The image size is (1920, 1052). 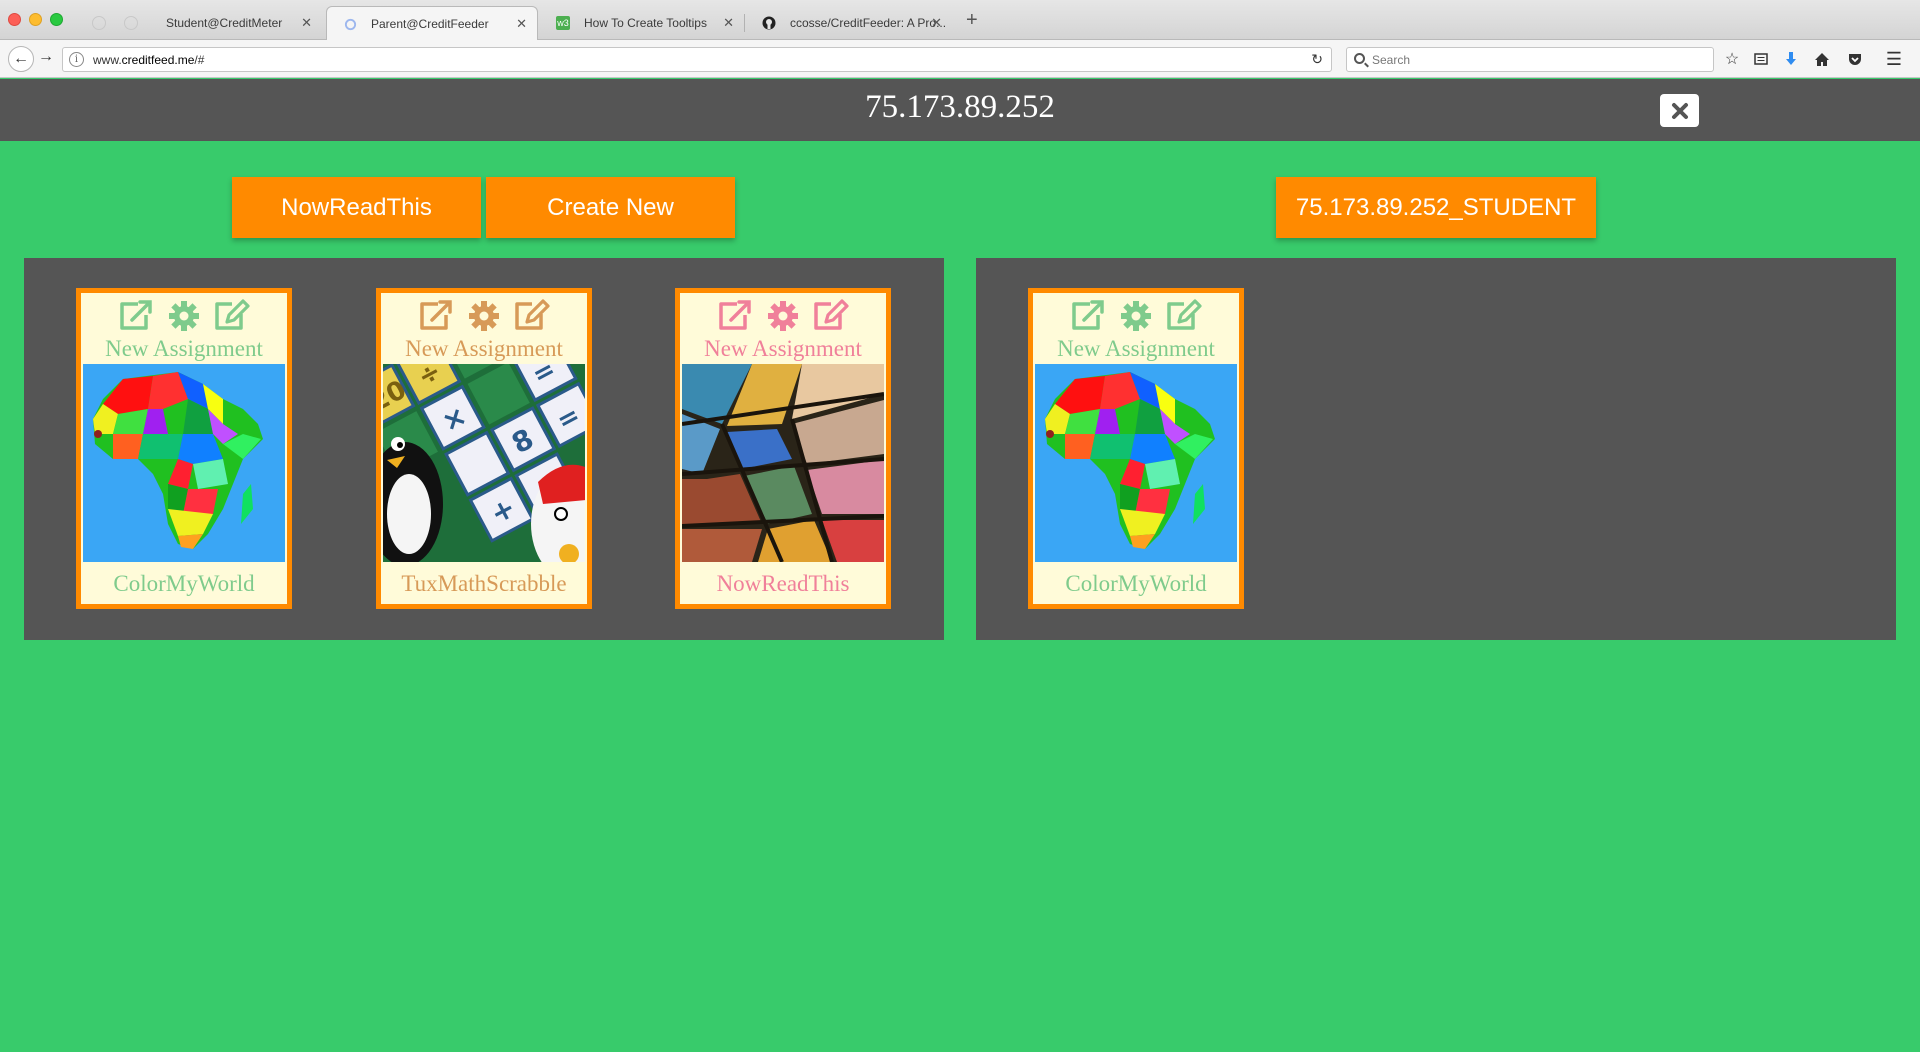 I want to click on tux-math-thumbnail: 20 ÷ = × = 8 = +, so click(x=484, y=463).